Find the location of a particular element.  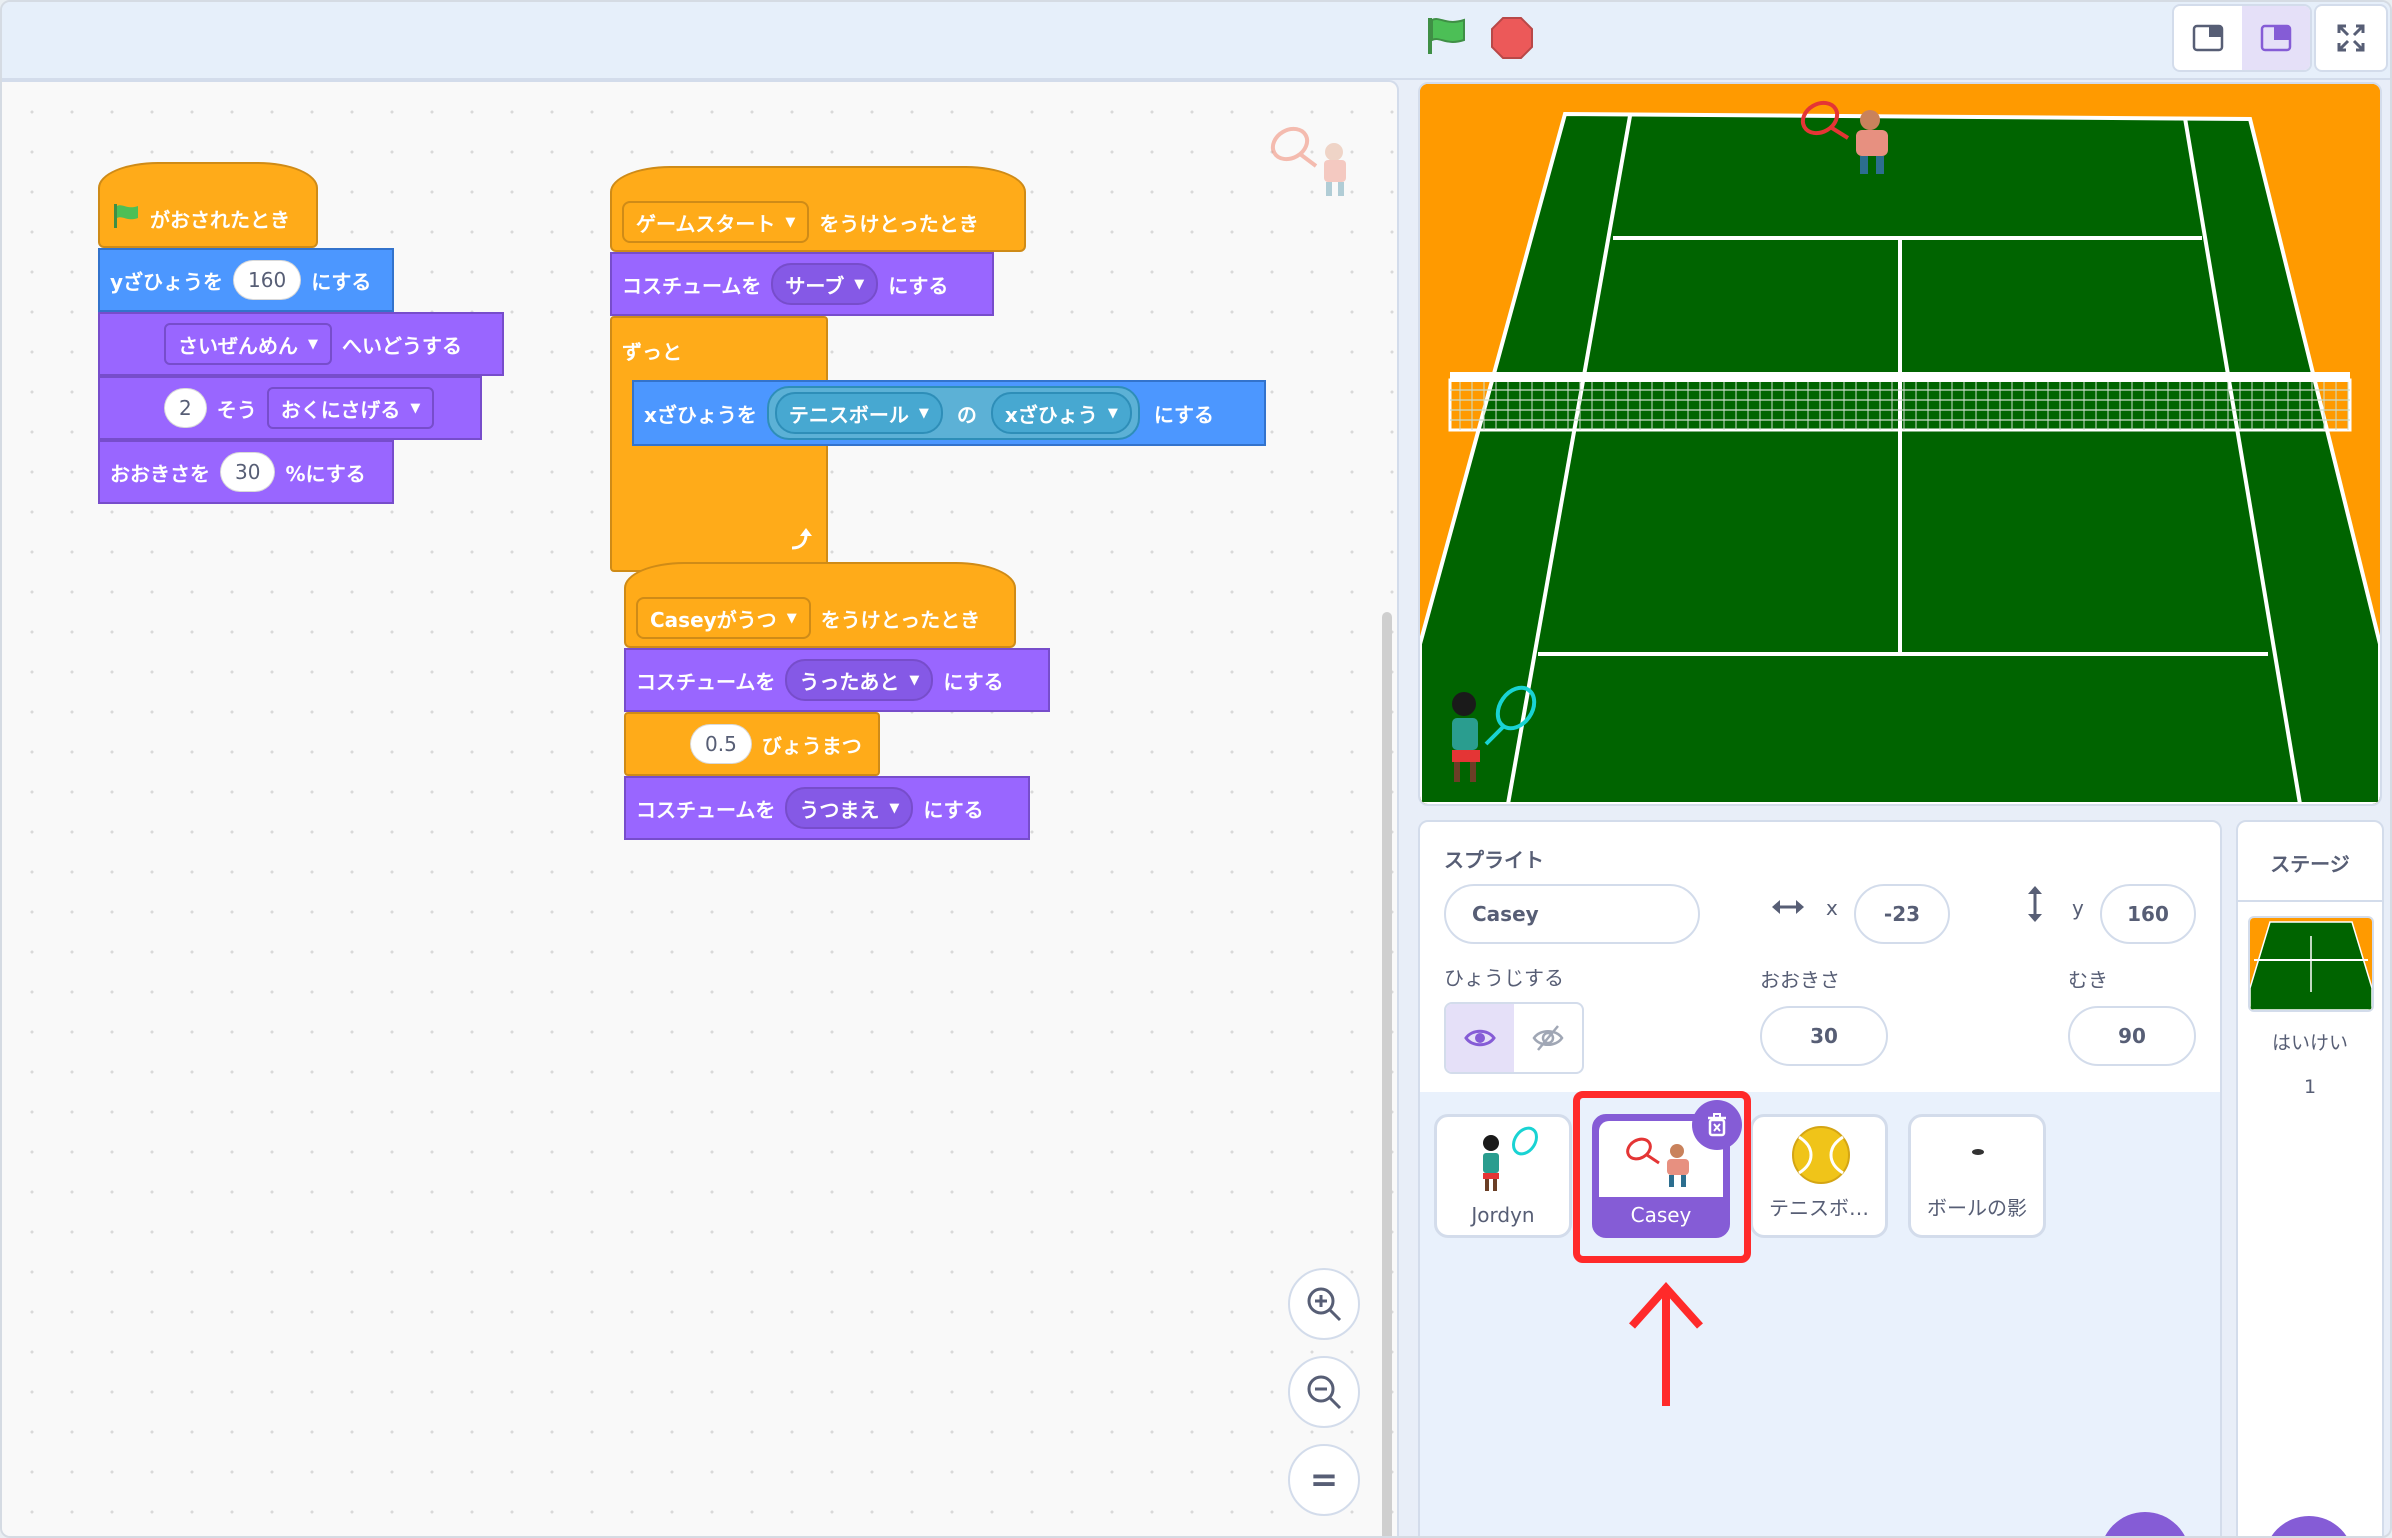

backdrop-thumbnail is located at coordinates (2311, 964).